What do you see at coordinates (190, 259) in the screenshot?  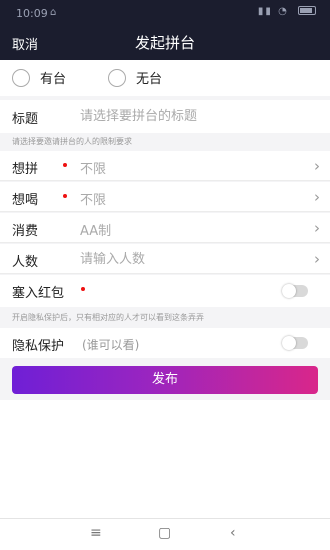 I see `people-input` at bounding box center [190, 259].